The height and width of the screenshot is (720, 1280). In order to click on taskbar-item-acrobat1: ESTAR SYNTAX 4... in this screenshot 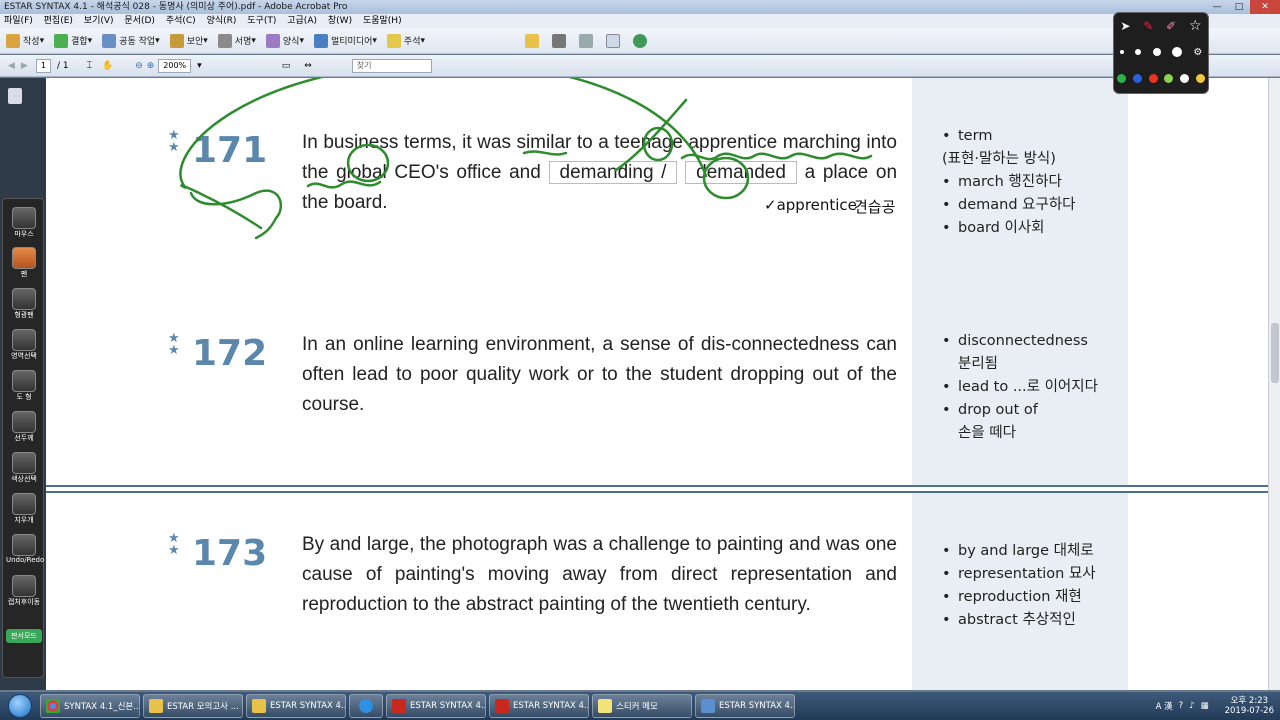, I will do `click(436, 706)`.